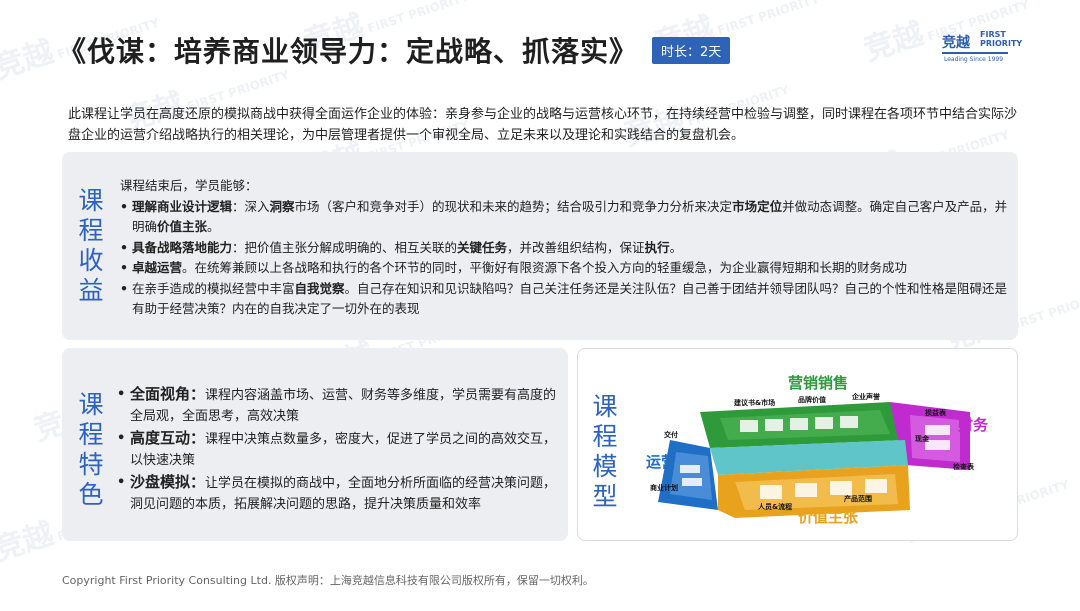  I want to click on model-check-label: 检查表, so click(963, 467).